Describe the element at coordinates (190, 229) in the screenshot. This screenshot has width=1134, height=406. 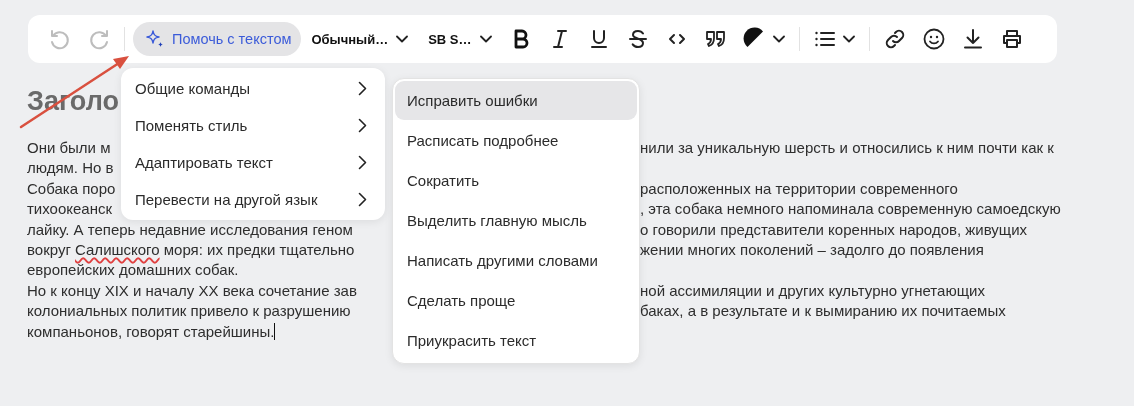
I see `body-text-line: лайку. А теперь недавние исследования геном` at that location.